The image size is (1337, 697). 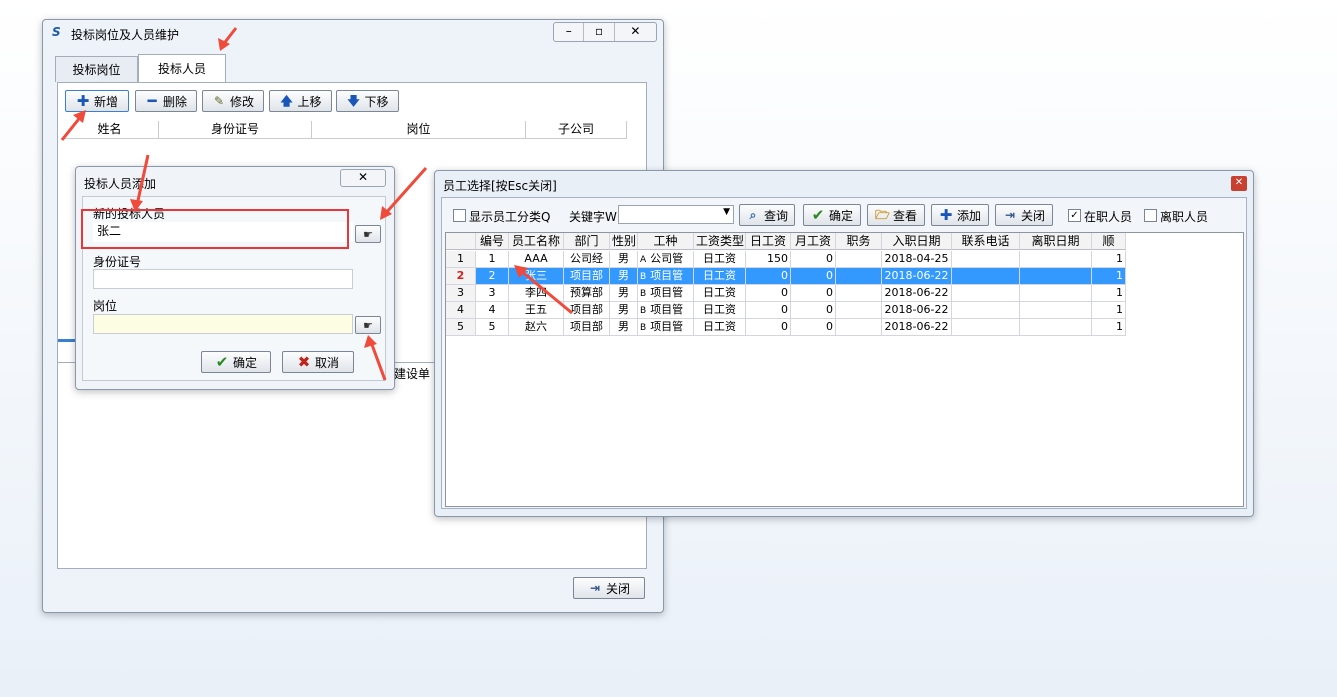 What do you see at coordinates (492, 327) in the screenshot?
I see `cell-no: 5` at bounding box center [492, 327].